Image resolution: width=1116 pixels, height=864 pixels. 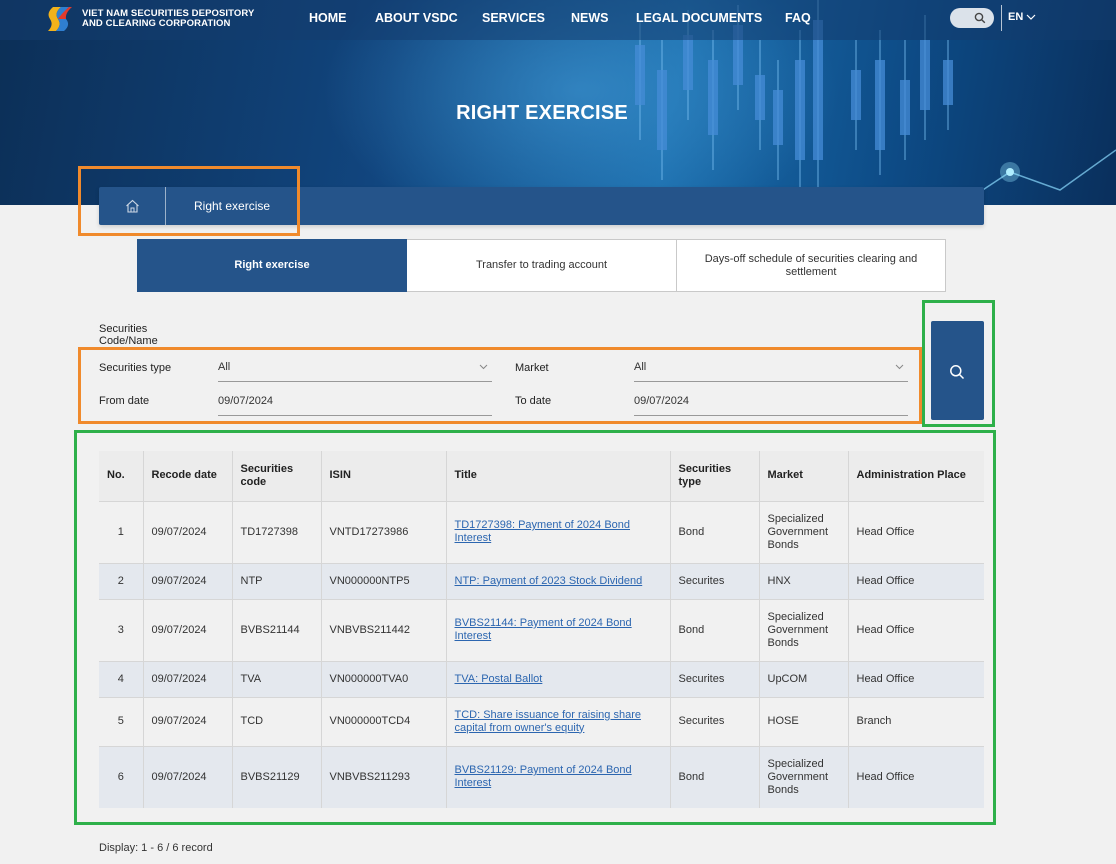 I want to click on cell-code: TVA, so click(x=277, y=678).